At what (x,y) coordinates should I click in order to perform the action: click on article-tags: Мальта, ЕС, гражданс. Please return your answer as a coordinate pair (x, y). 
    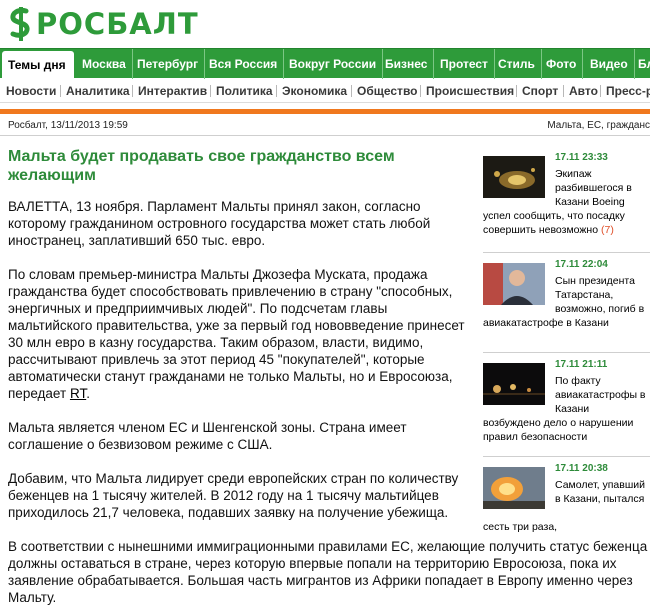
    Looking at the image, I should click on (598, 125).